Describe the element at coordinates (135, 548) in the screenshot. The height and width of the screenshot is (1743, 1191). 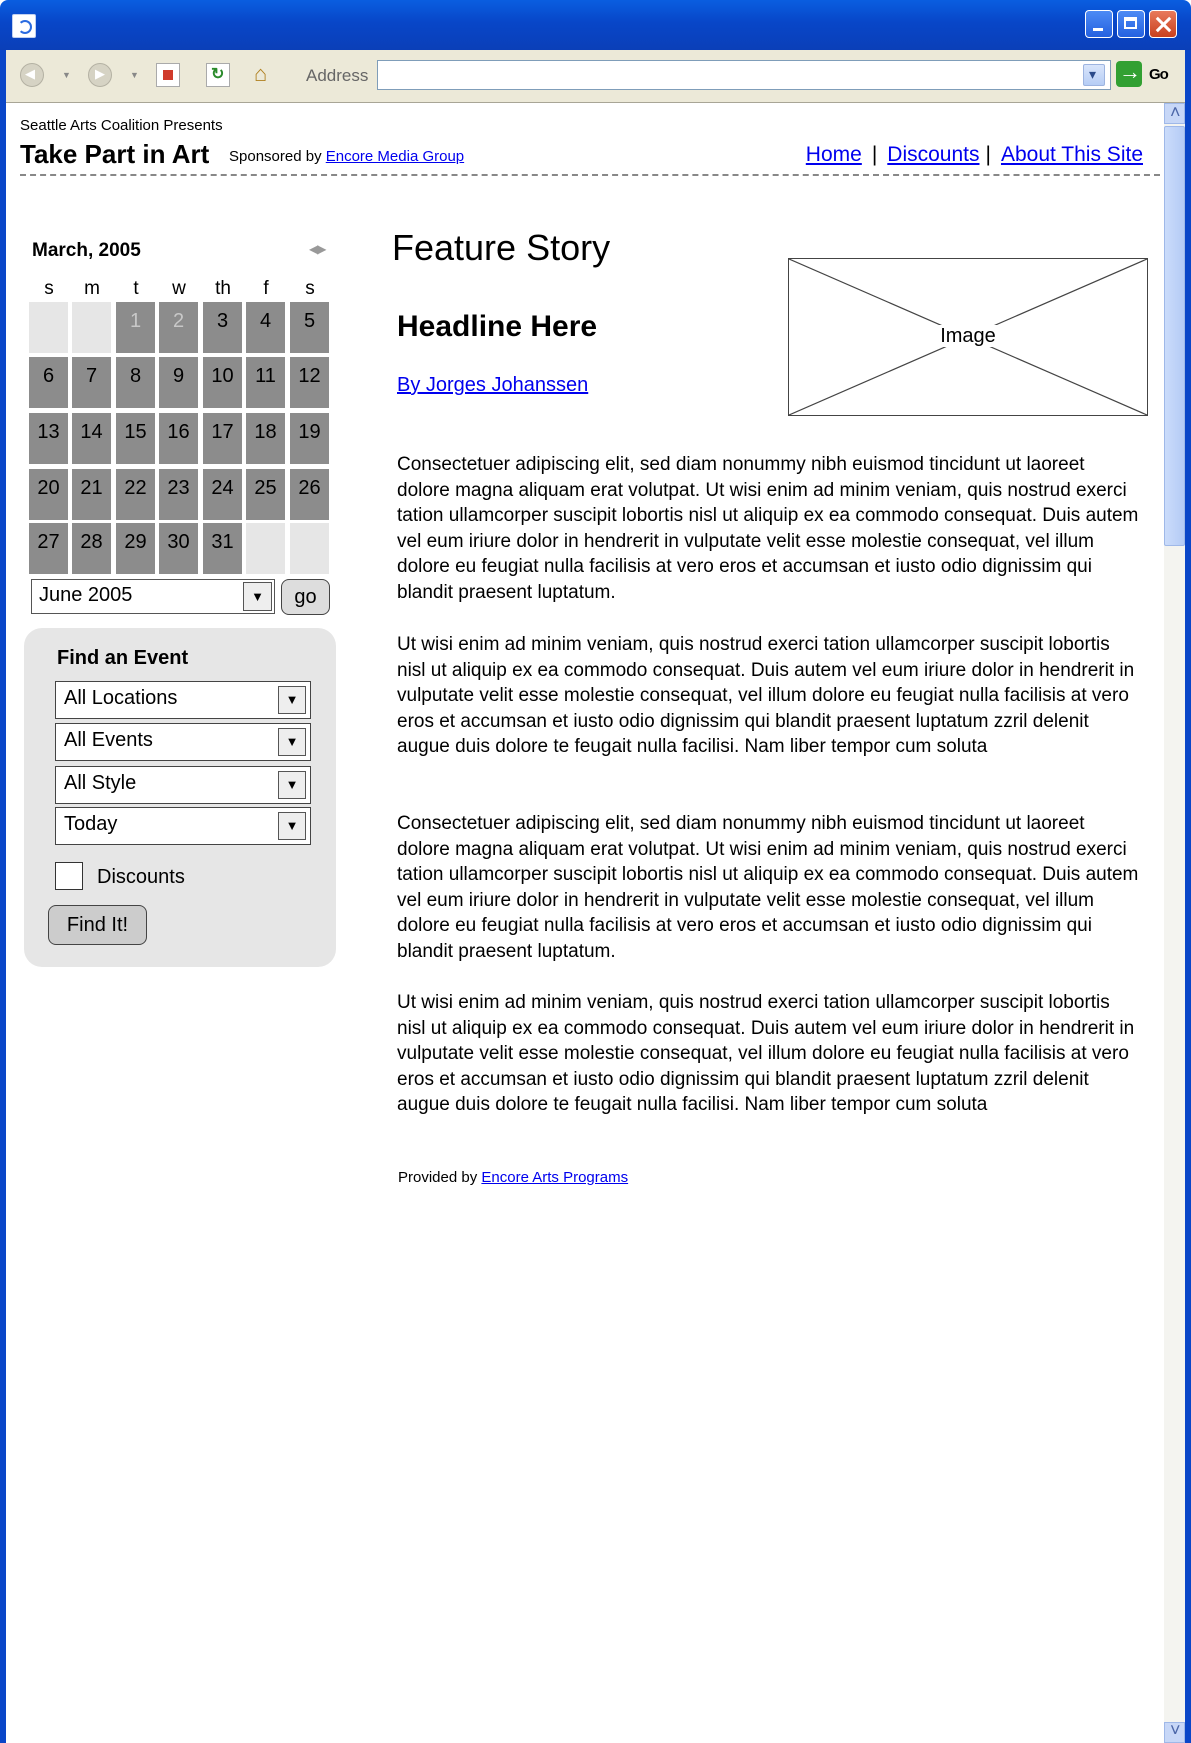
I see `calendar-day: 29` at that location.